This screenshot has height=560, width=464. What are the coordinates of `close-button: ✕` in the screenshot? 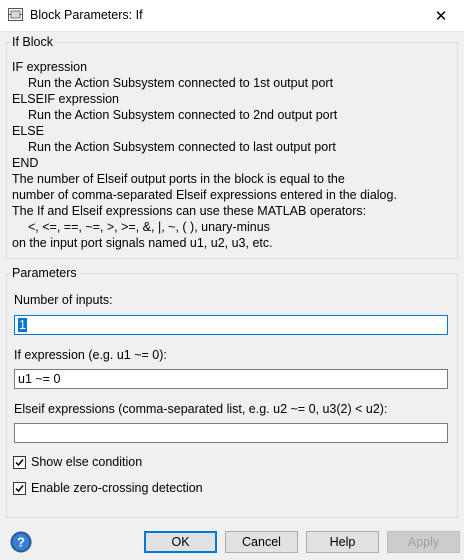 It's located at (441, 15).